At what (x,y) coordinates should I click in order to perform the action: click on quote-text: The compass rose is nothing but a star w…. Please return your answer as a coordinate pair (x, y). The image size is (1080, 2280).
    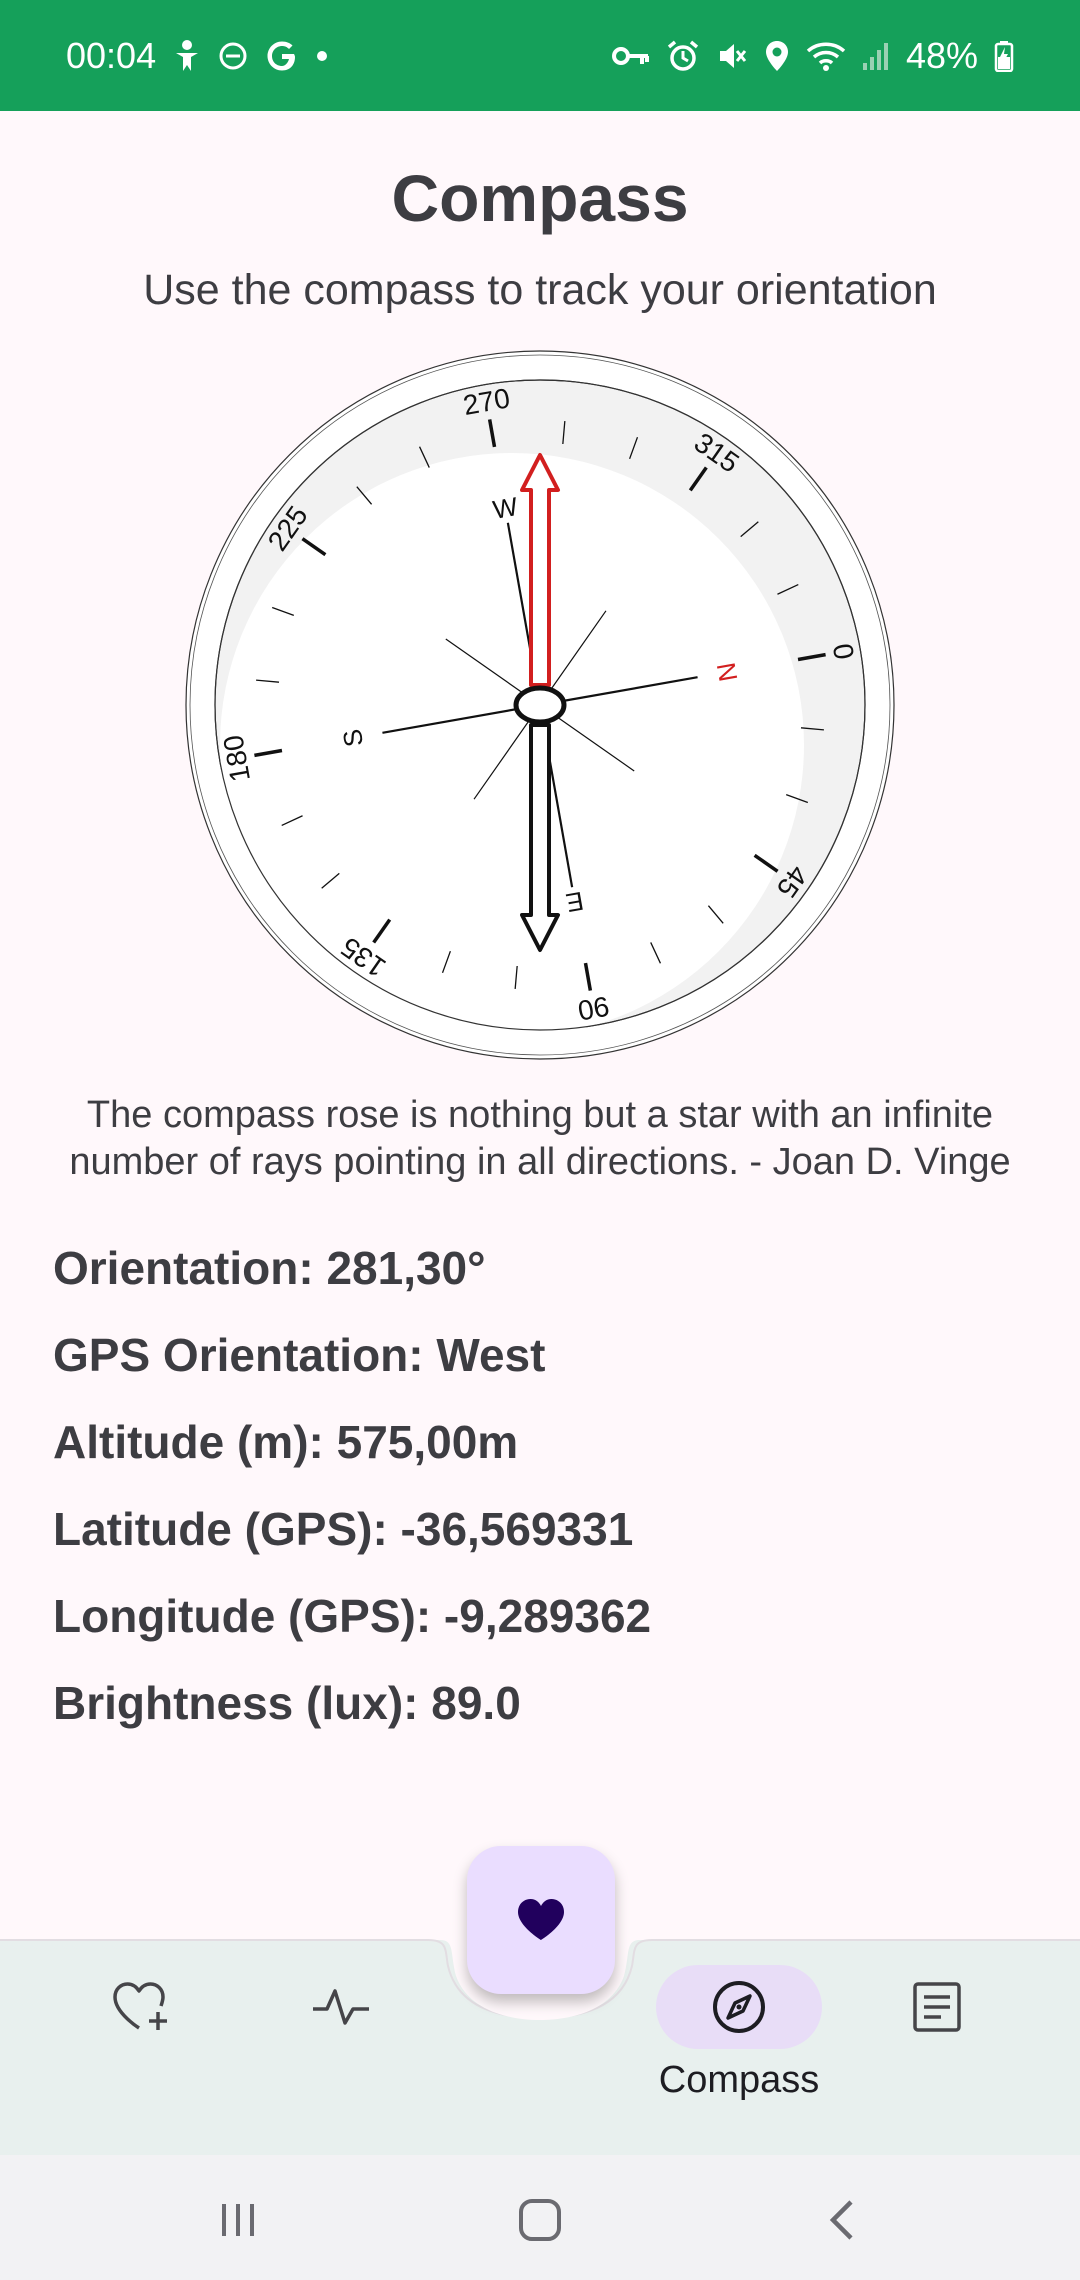
    Looking at the image, I should click on (540, 1138).